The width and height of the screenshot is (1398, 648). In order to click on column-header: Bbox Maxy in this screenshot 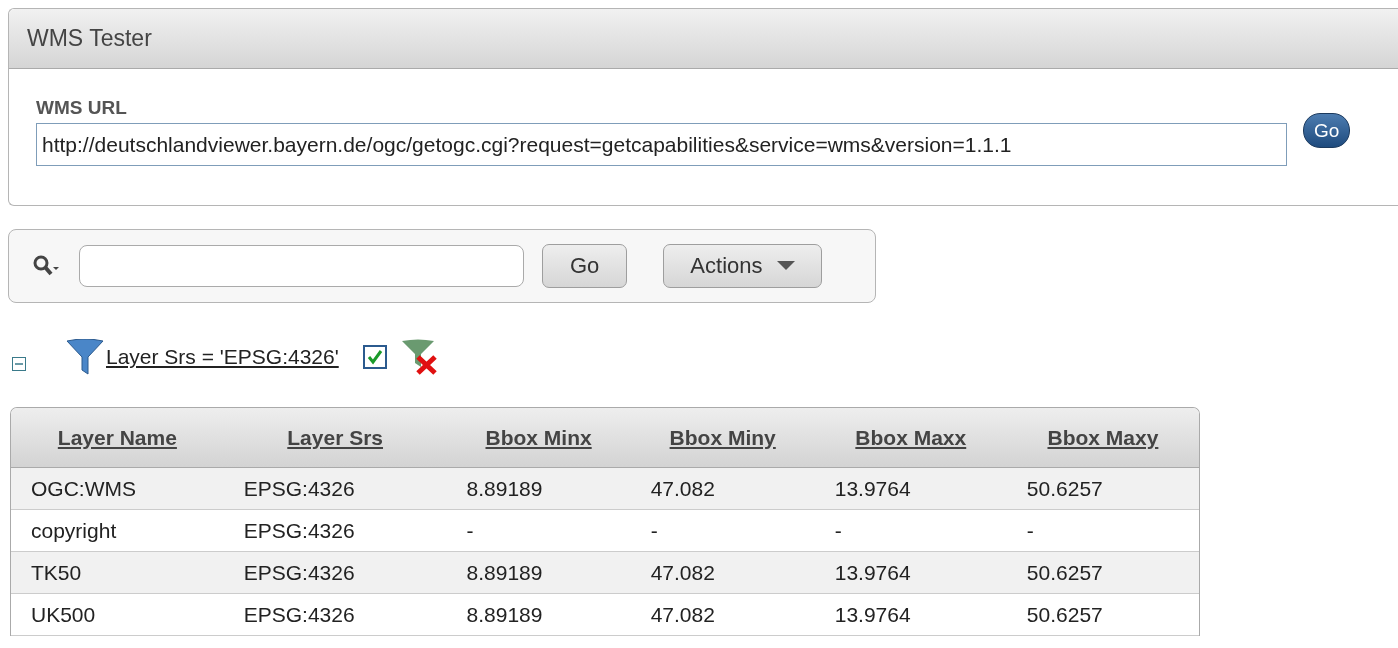, I will do `click(1102, 438)`.